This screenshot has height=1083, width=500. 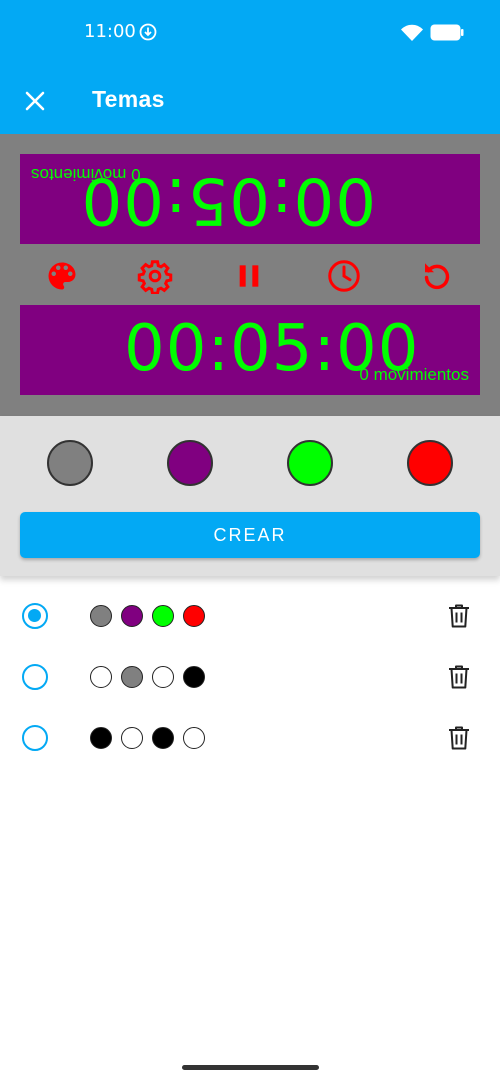 What do you see at coordinates (310, 463) in the screenshot?
I see `swatch-text` at bounding box center [310, 463].